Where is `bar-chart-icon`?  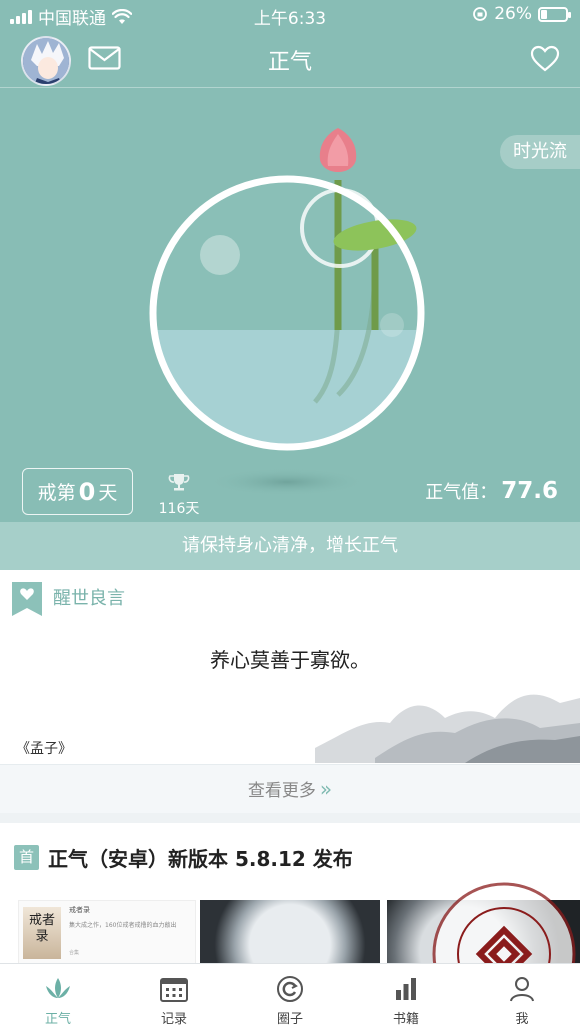
bar-chart-icon is located at coordinates (406, 989).